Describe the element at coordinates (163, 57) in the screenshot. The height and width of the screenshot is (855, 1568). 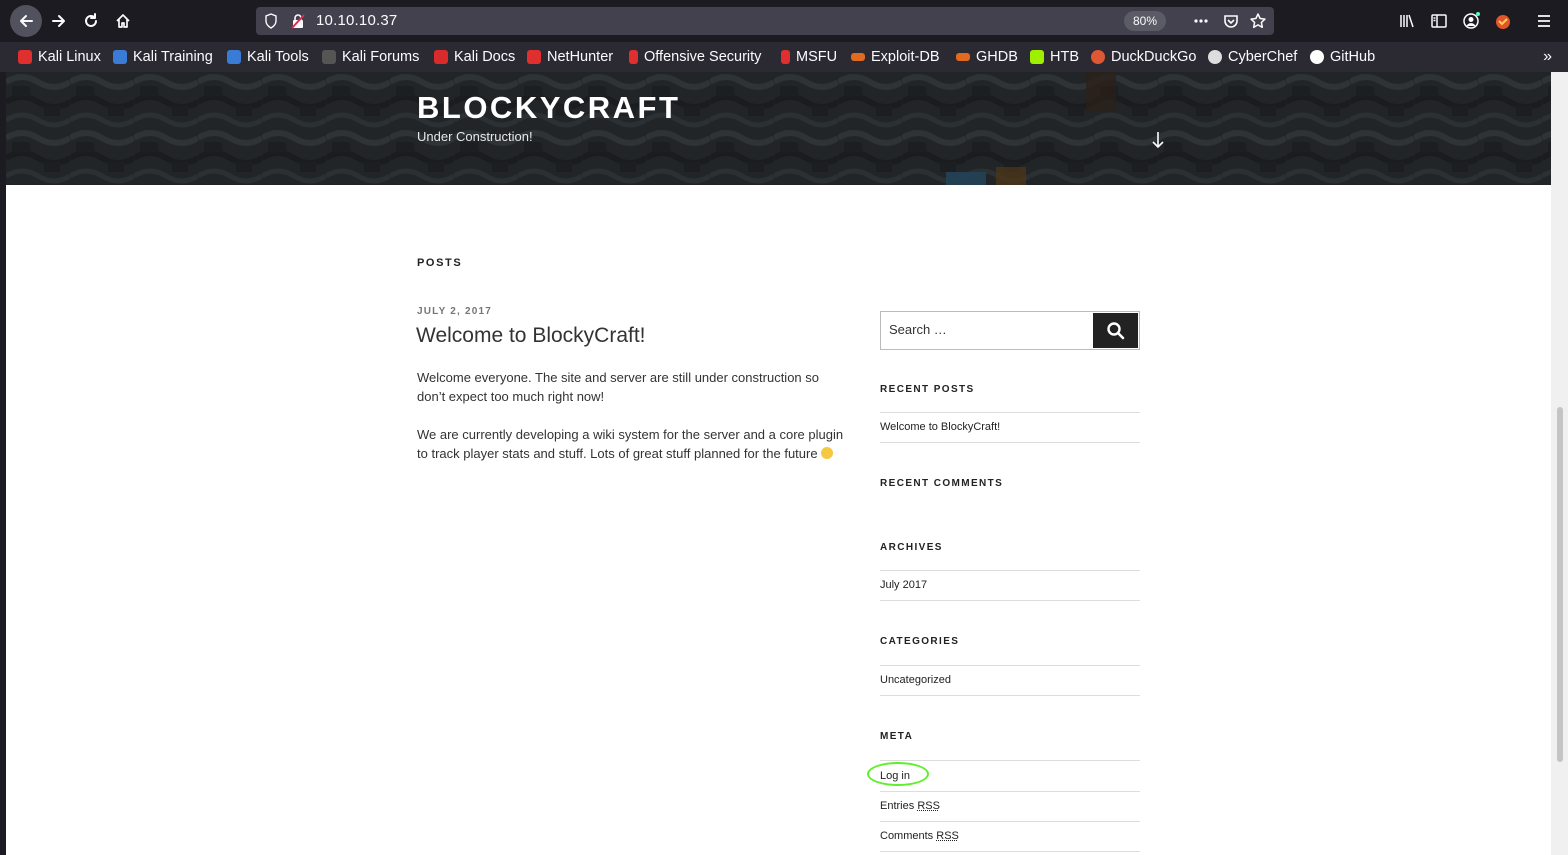
I see `bookmark-kali-training: Kali Training` at that location.